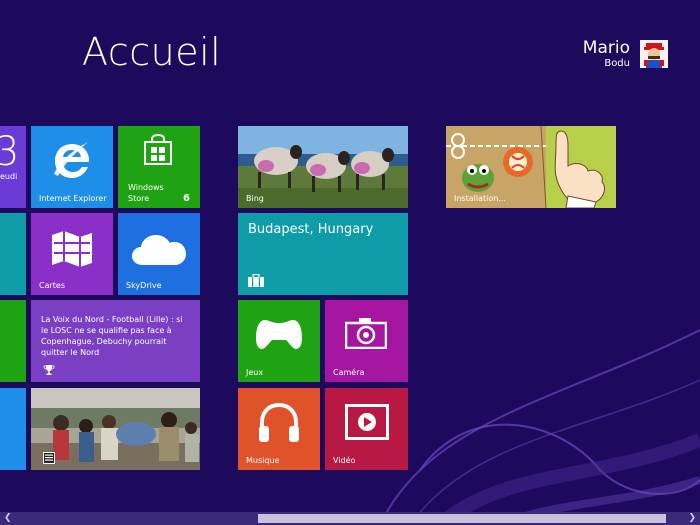 The height and width of the screenshot is (525, 700). I want to click on horizontal-scrollbar: ❮ ❯, so click(350, 518).